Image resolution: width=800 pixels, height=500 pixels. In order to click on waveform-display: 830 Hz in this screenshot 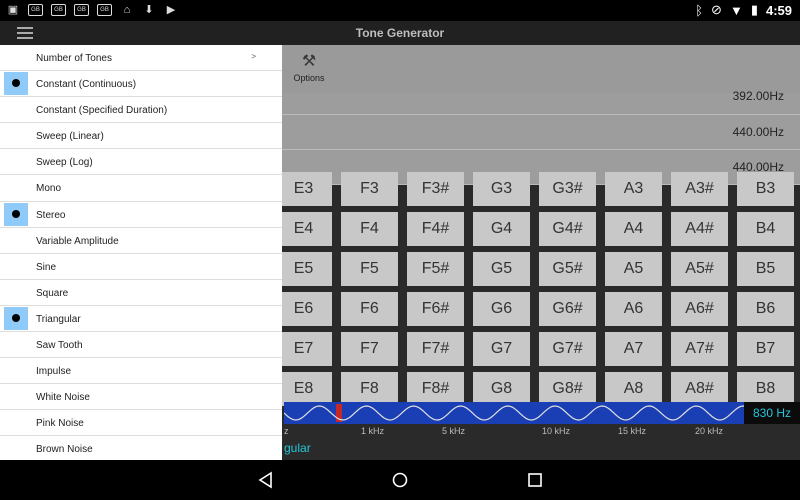, I will do `click(542, 413)`.